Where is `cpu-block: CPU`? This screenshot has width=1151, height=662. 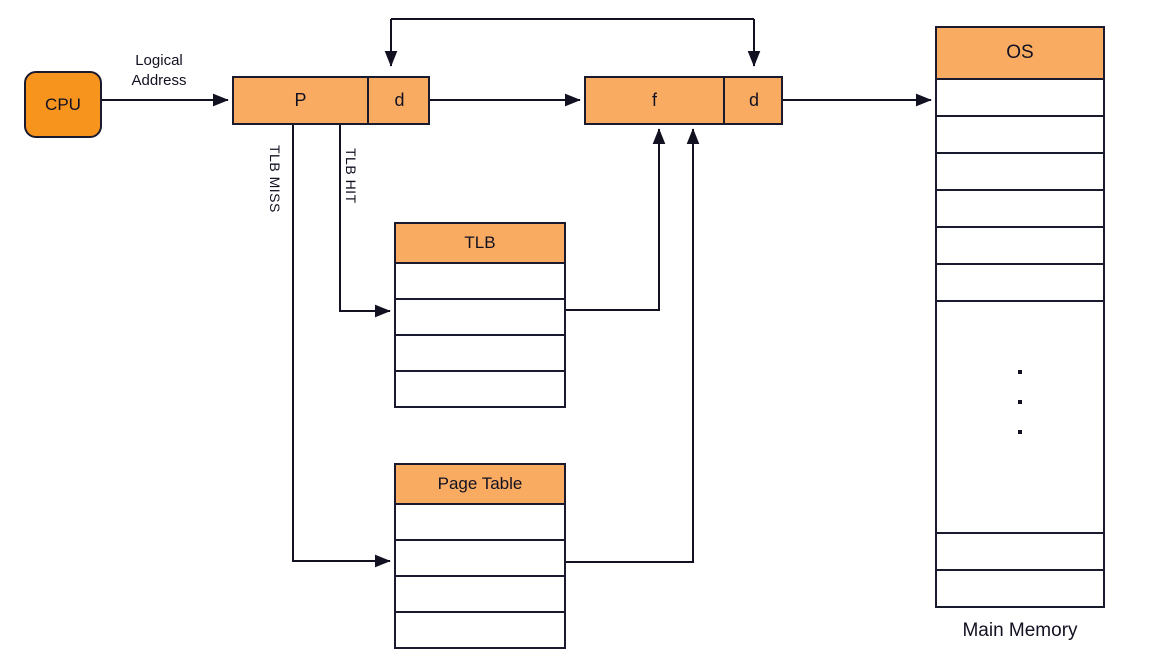 cpu-block: CPU is located at coordinates (63, 104).